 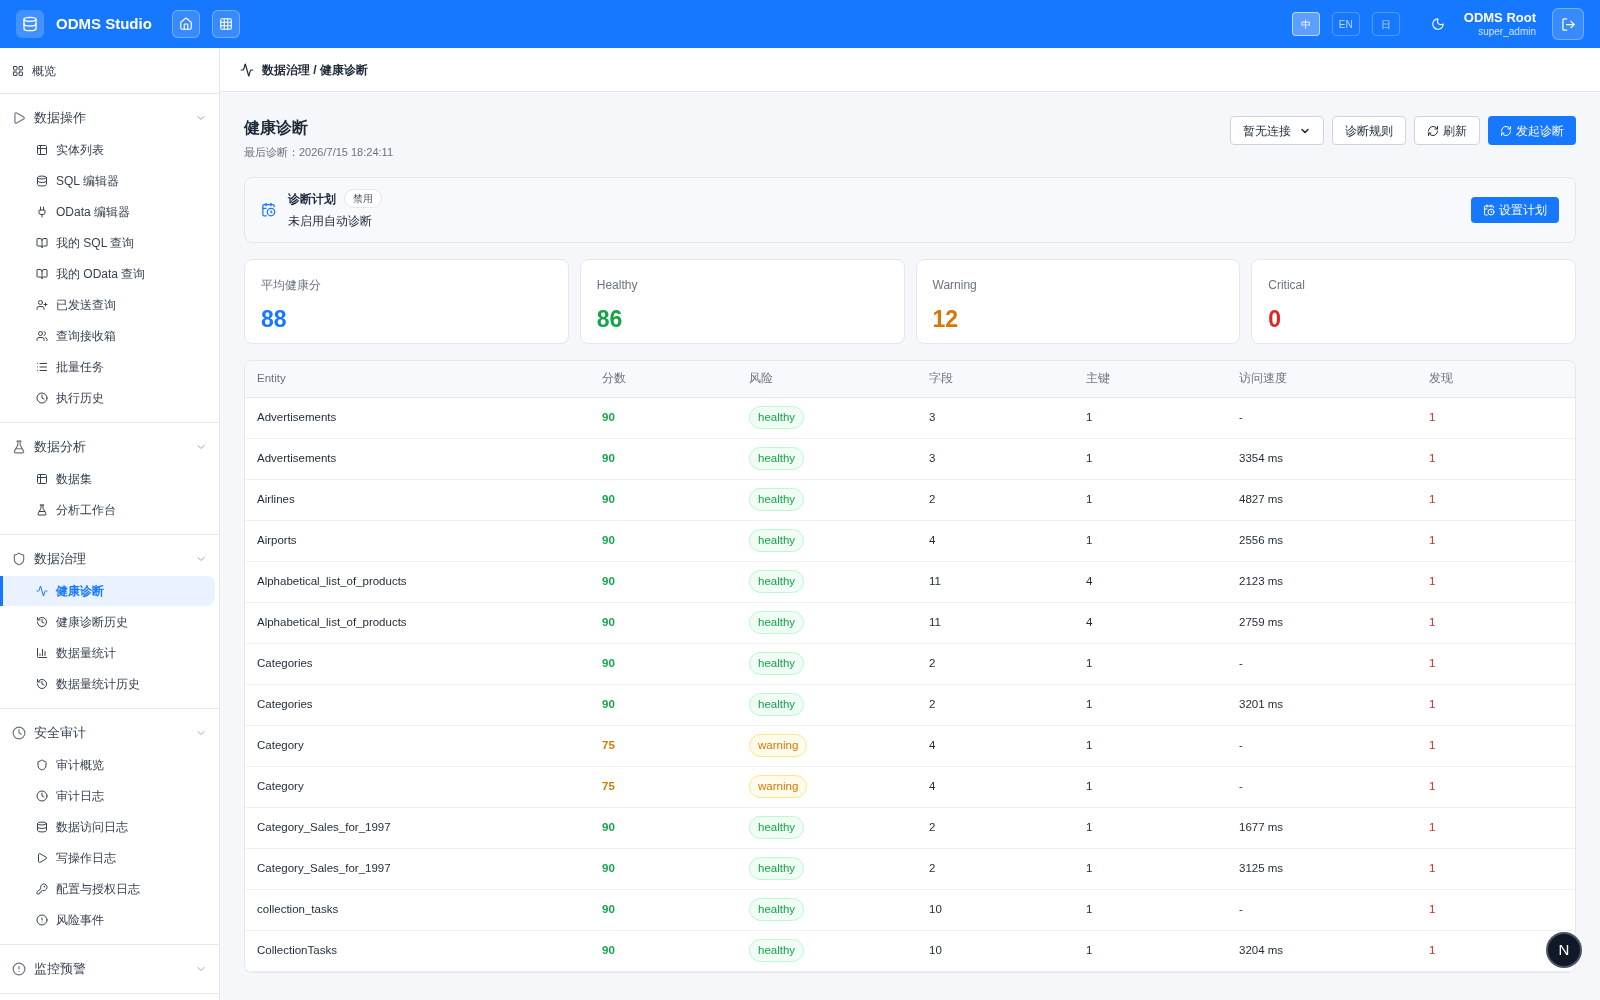 I want to click on sidebar-group: 数据分析, so click(x=109, y=447).